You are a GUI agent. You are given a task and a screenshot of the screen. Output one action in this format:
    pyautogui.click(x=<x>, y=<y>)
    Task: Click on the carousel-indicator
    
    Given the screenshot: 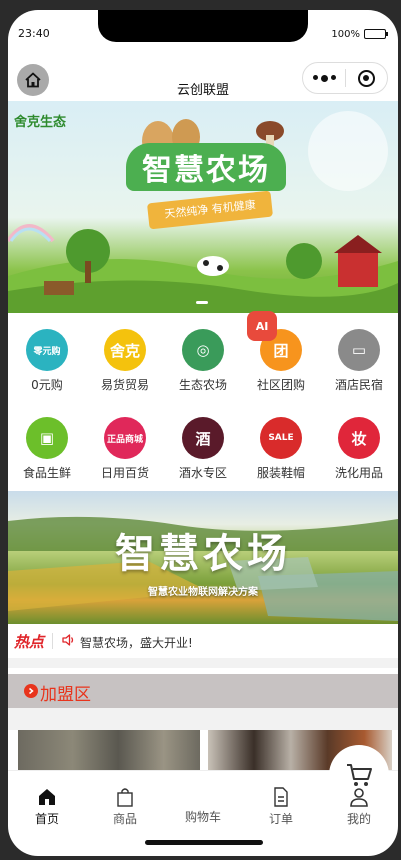 What is the action you would take?
    pyautogui.click(x=202, y=302)
    